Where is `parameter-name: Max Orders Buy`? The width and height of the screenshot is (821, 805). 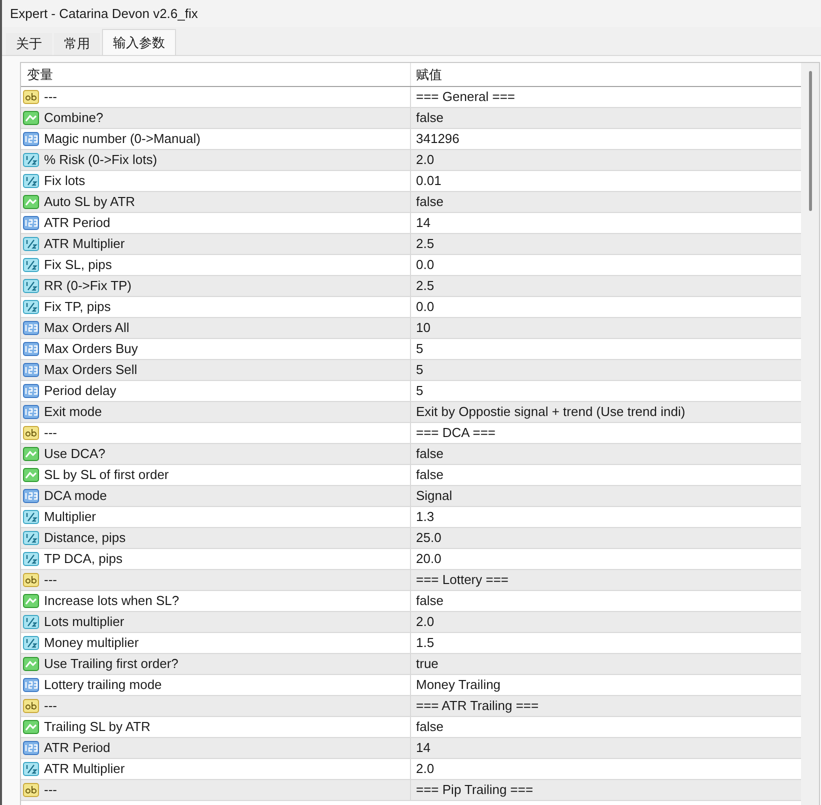
parameter-name: Max Orders Buy is located at coordinates (91, 349).